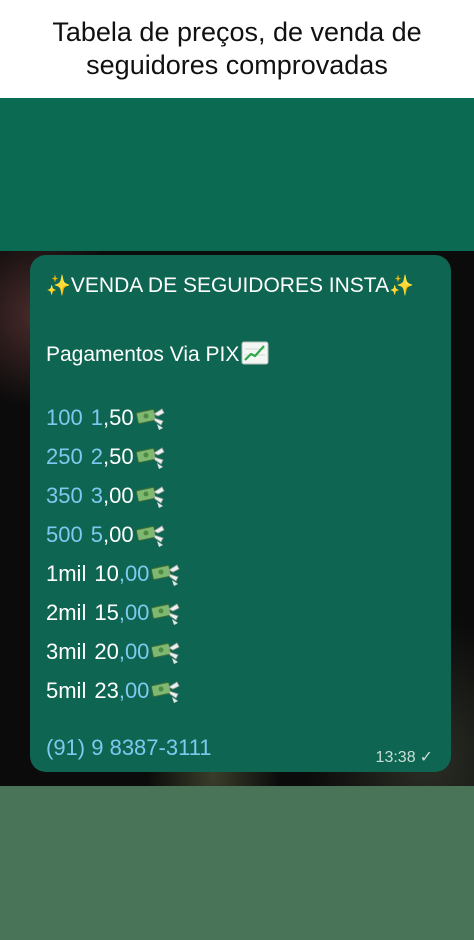 This screenshot has height=940, width=474. I want to click on price-row: 2mil 15,00, so click(114, 612).